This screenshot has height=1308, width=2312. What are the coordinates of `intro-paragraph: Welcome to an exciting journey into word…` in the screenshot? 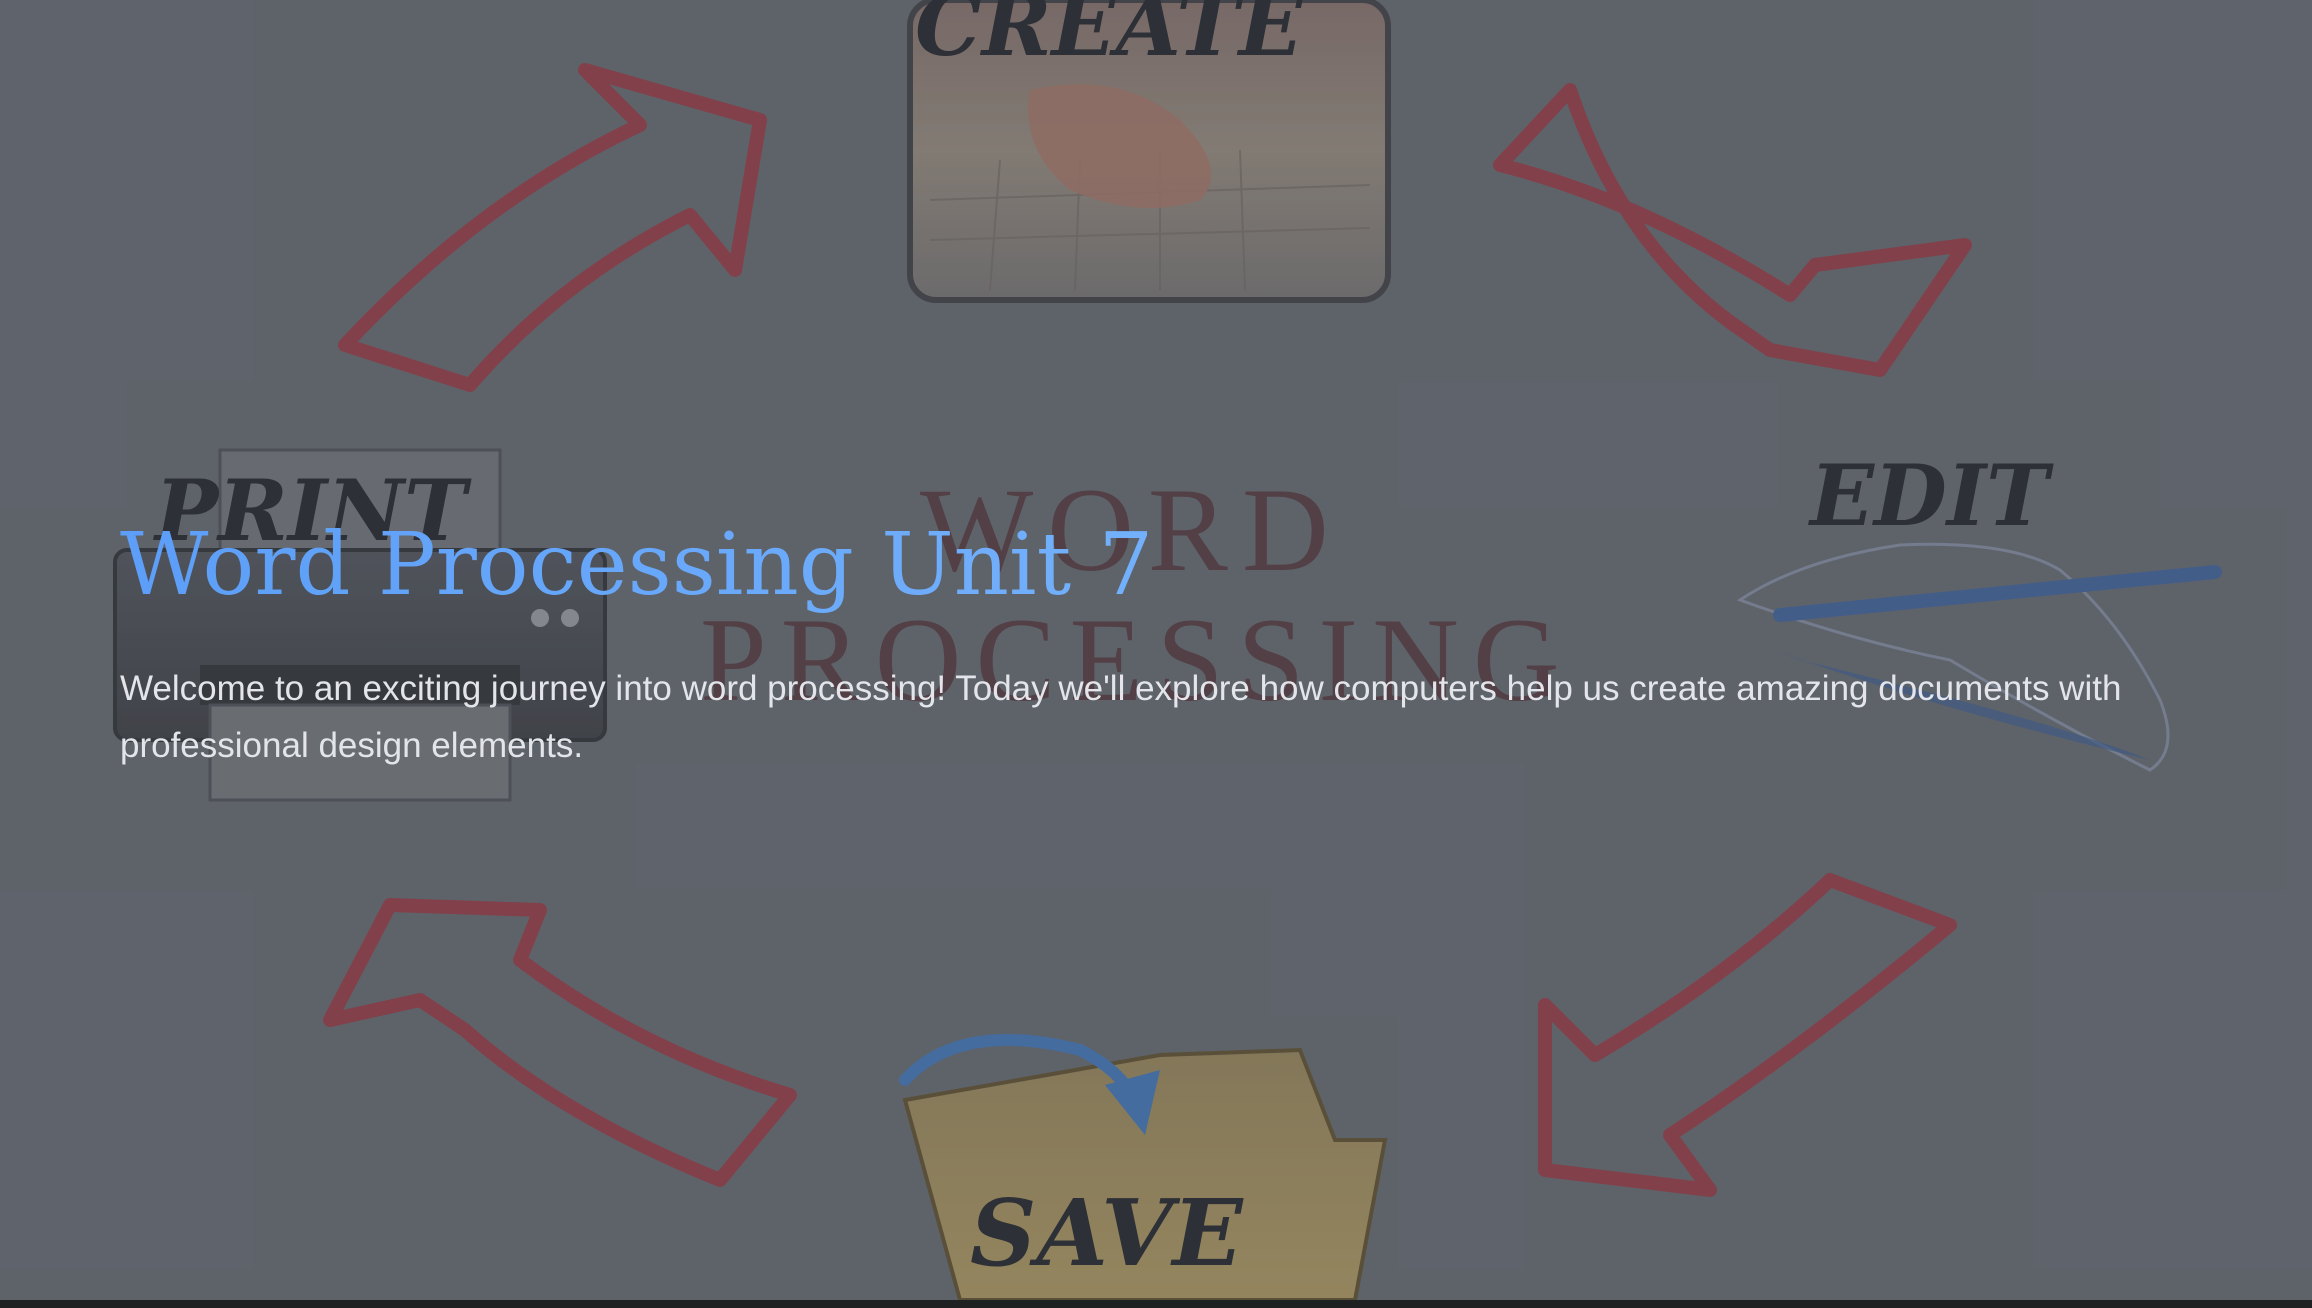 It's located at (1121, 717).